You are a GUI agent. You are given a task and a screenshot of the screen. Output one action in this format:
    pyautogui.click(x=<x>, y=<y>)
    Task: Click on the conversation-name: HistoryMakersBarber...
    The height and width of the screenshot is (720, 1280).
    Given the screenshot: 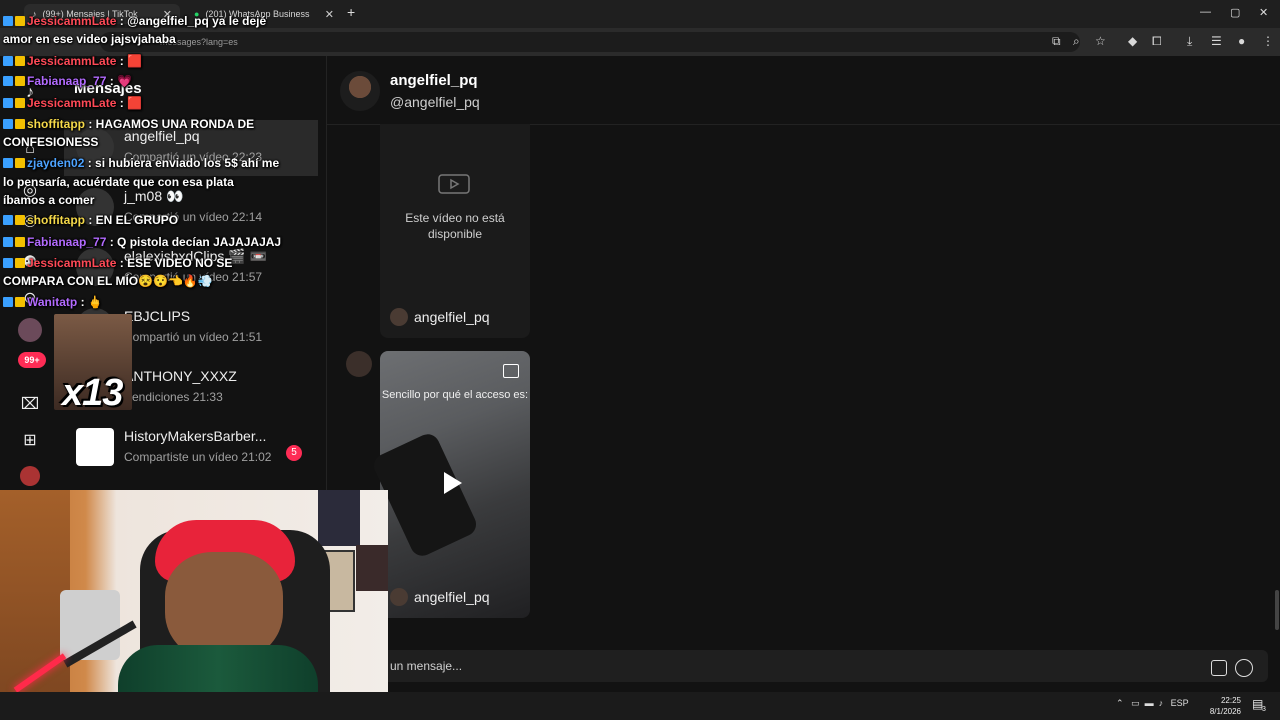 What is the action you would take?
    pyautogui.click(x=195, y=436)
    